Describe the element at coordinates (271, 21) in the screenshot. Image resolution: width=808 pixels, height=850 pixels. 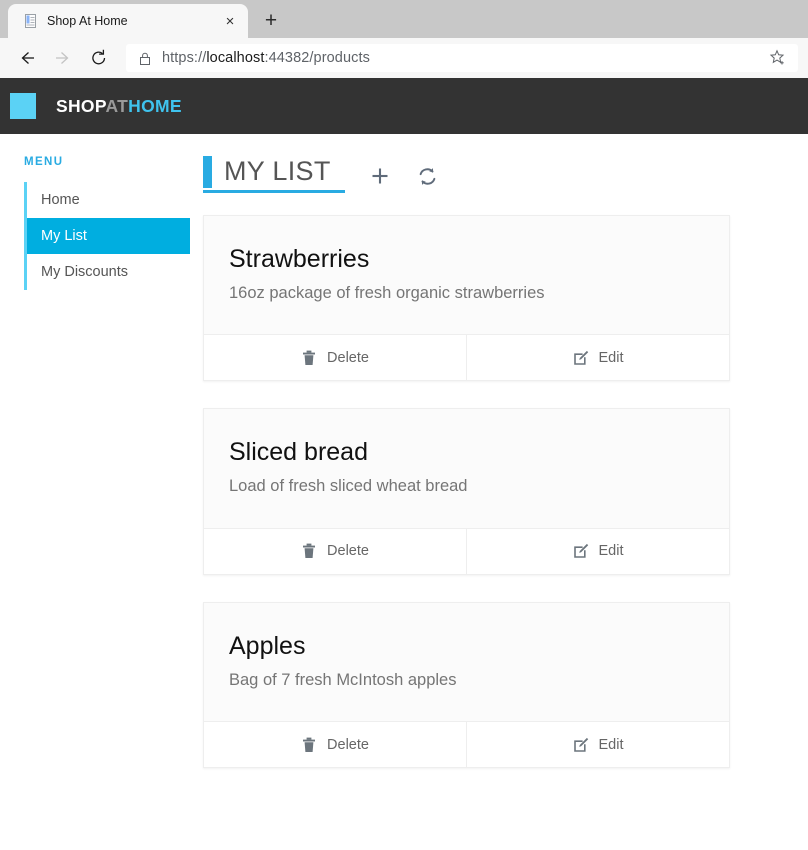
I see `new-tab-button: +` at that location.